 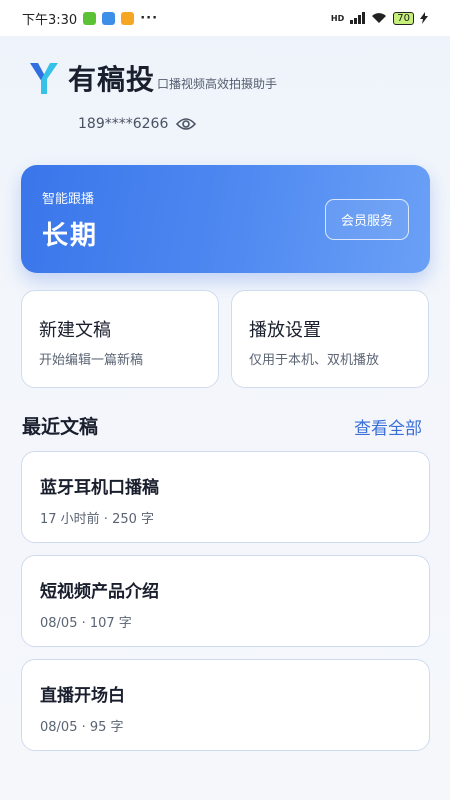 I want to click on list-item: 短视频产品介绍 08/05 · 107 字, so click(x=225, y=601).